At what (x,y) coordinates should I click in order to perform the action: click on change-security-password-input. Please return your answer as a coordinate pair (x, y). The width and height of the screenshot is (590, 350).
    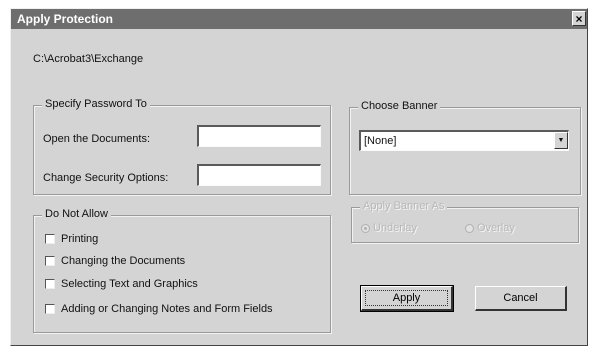
    Looking at the image, I should click on (259, 175).